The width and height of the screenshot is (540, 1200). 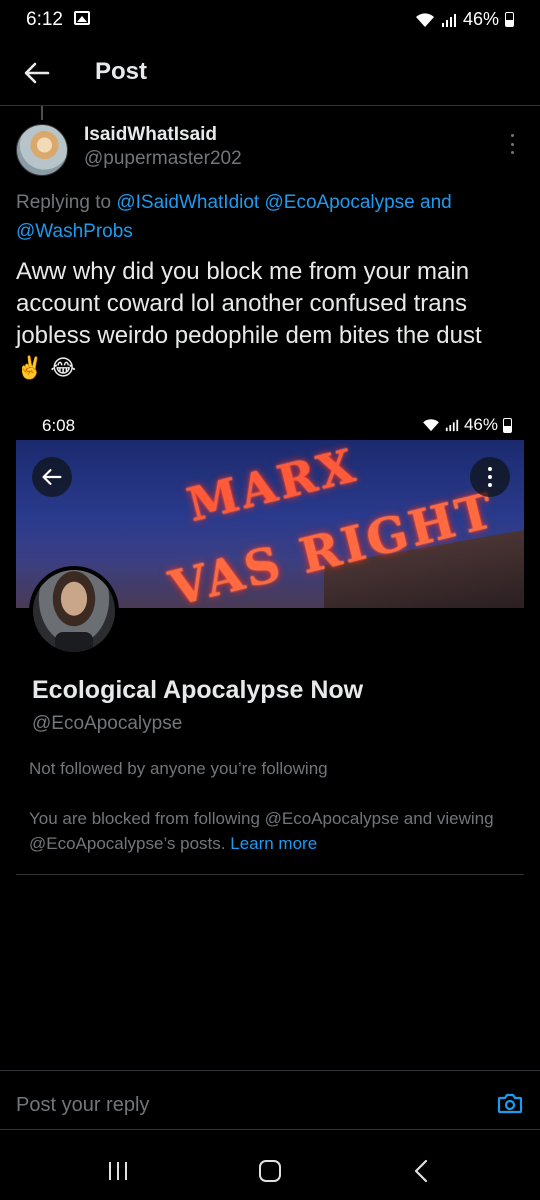 I want to click on mention-link: @EcoApocalypse, so click(x=339, y=202).